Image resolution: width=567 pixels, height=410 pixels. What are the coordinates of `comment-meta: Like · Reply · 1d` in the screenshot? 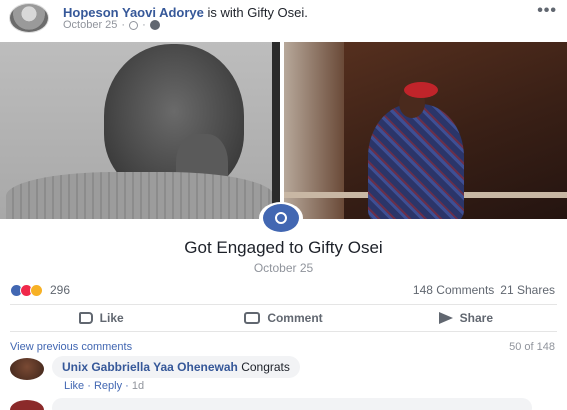 It's located at (104, 386).